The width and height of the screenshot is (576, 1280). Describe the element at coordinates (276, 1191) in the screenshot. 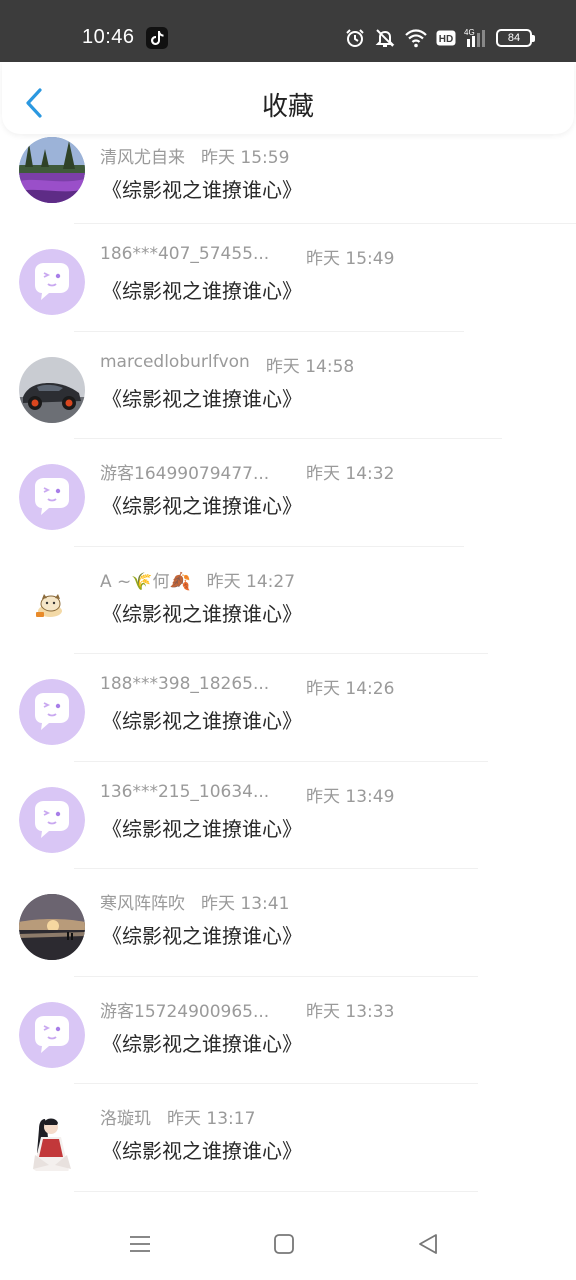

I see `divider` at that location.